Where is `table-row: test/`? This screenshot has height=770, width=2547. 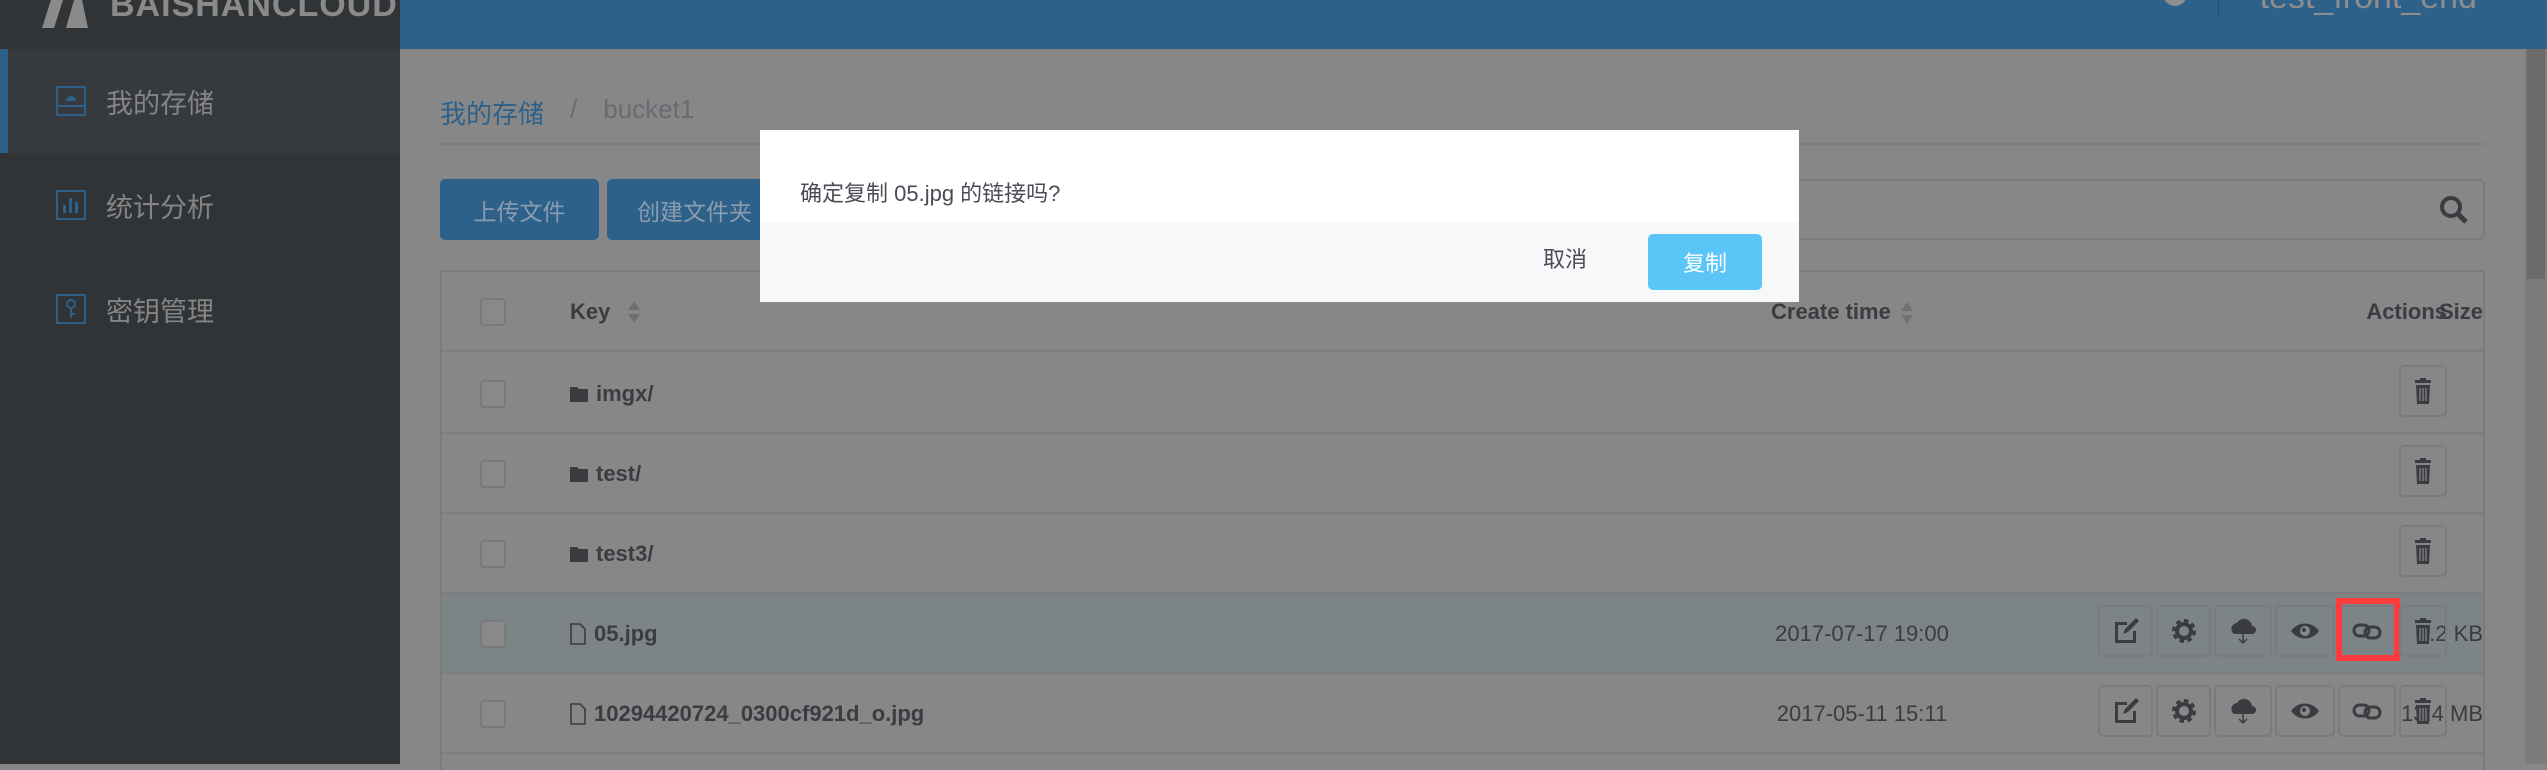
table-row: test/ is located at coordinates (1462, 474).